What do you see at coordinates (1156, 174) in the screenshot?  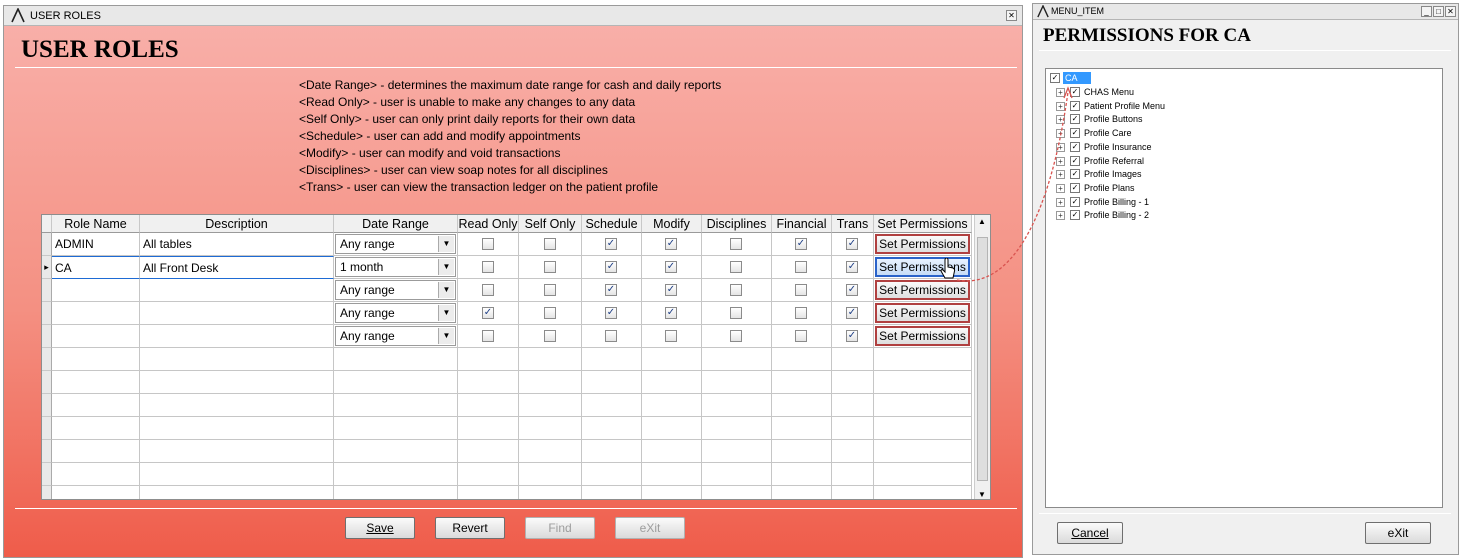 I see `tree-item: + ✓ Profile Images` at bounding box center [1156, 174].